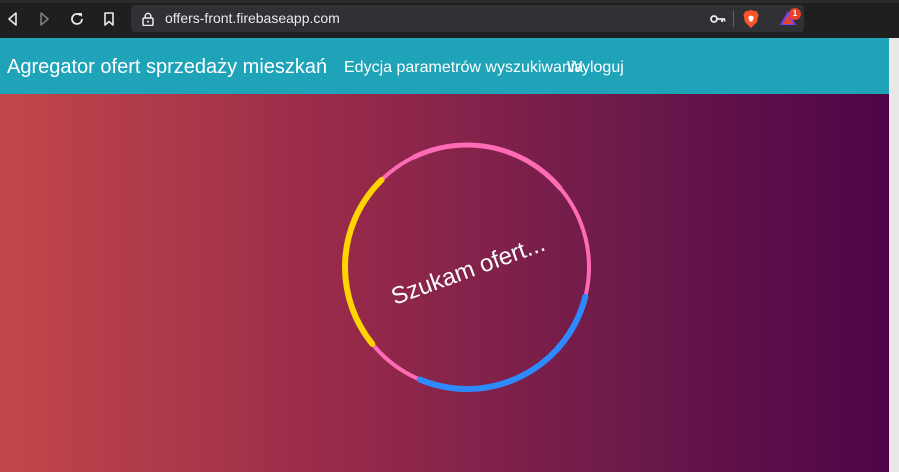 This screenshot has width=899, height=472. I want to click on reload-icon, so click(77, 19).